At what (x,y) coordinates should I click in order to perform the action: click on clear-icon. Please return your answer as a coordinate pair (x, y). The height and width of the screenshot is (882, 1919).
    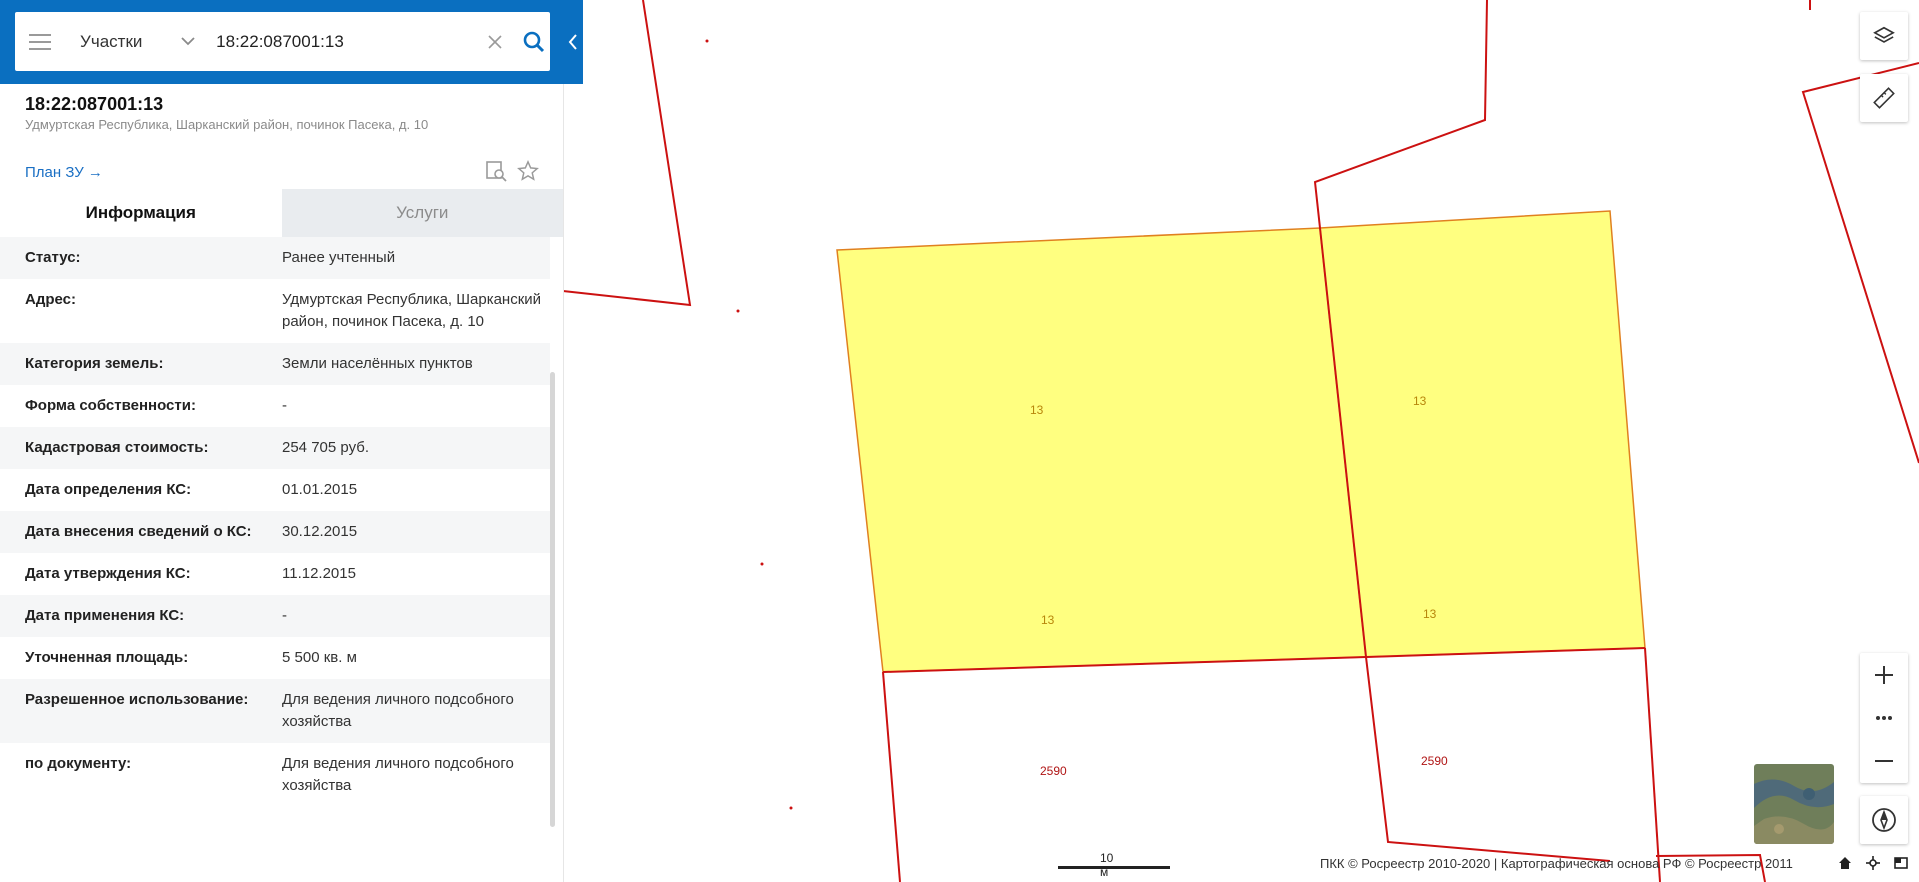
    Looking at the image, I should click on (495, 42).